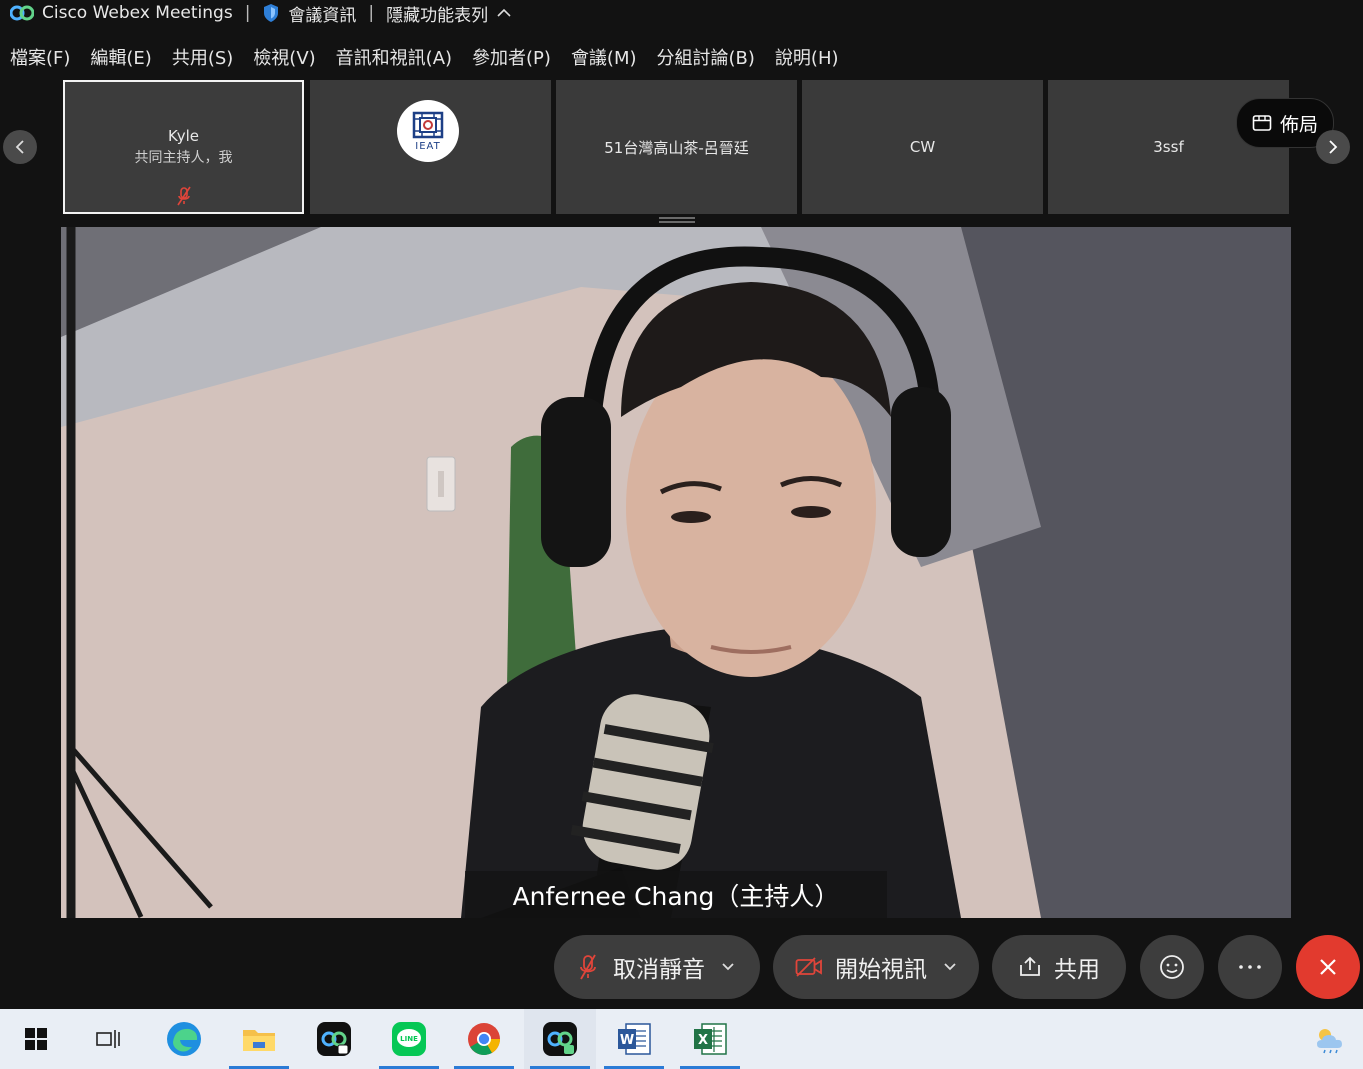  Describe the element at coordinates (703, 1040) in the screenshot. I see `svg-text: X` at that location.